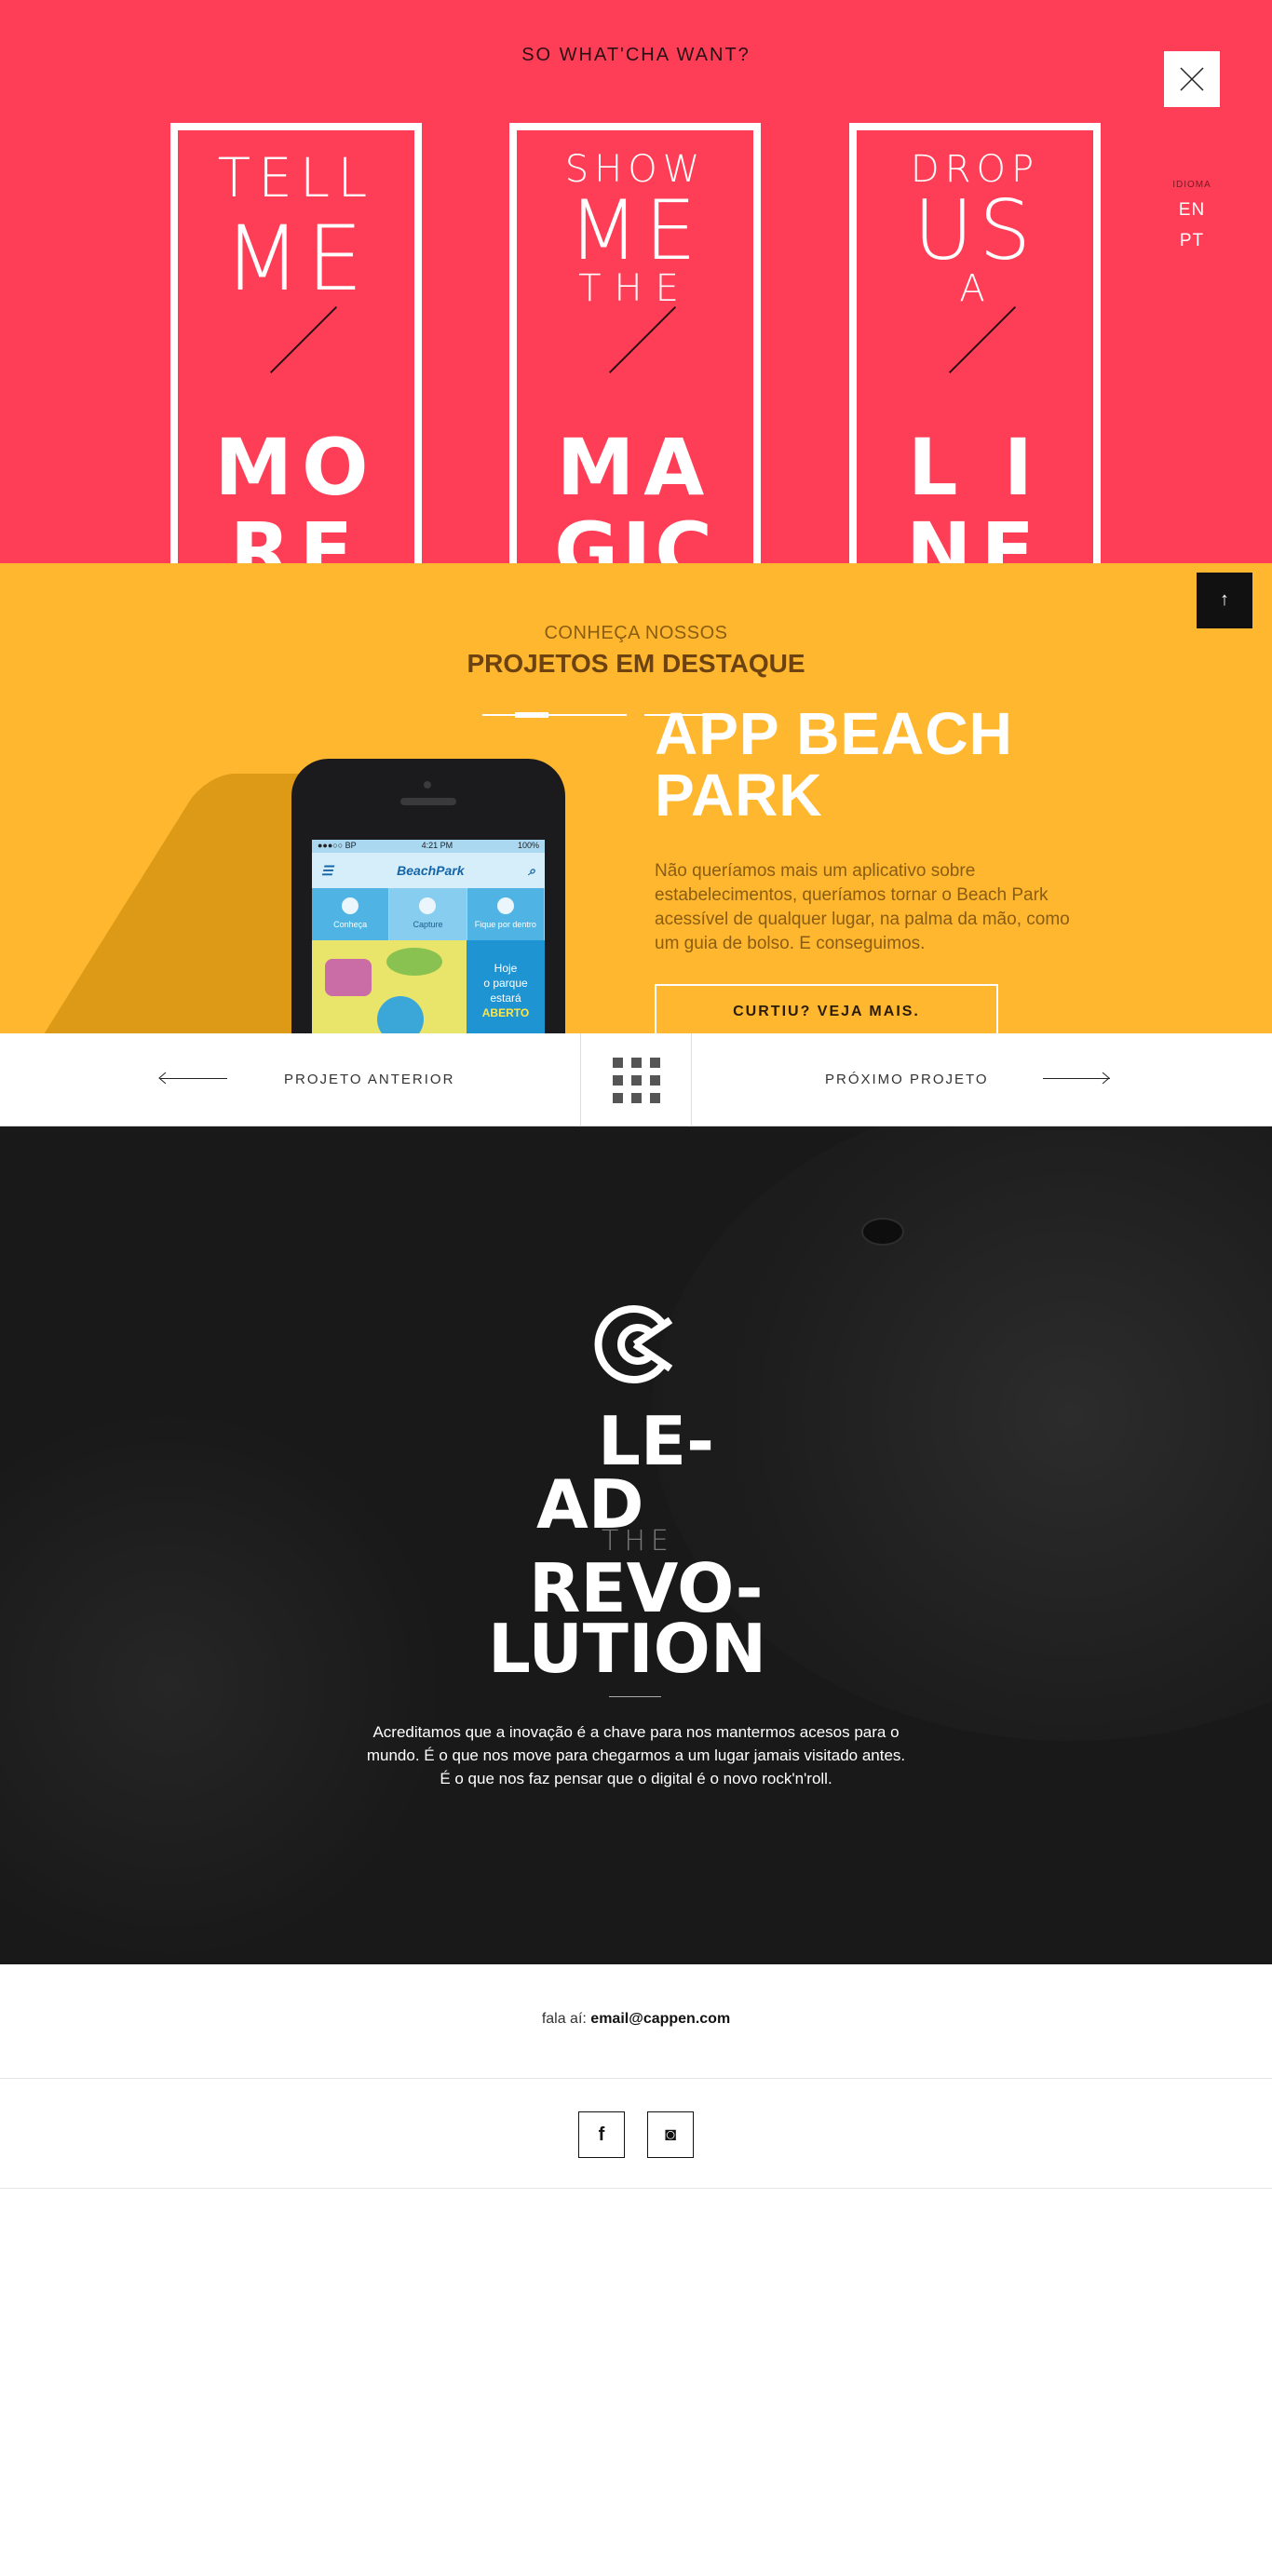 This screenshot has height=2576, width=1272. What do you see at coordinates (505, 905) in the screenshot?
I see `plane-icon` at bounding box center [505, 905].